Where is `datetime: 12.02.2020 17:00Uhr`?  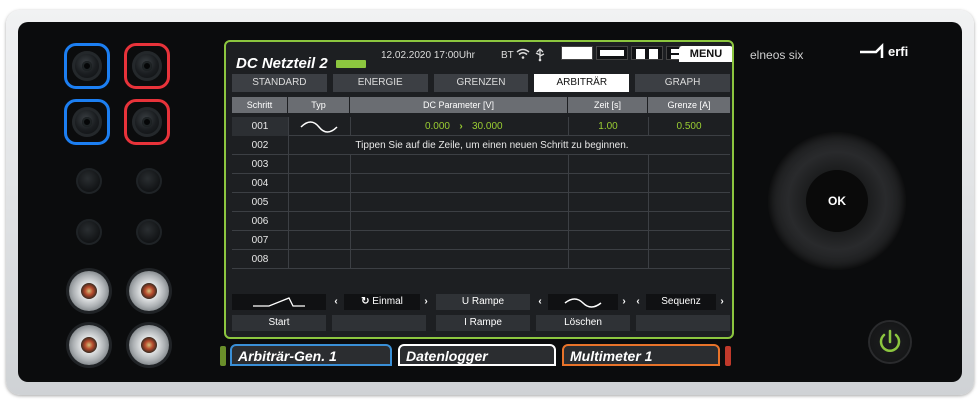 datetime: 12.02.2020 17:00Uhr is located at coordinates (428, 55).